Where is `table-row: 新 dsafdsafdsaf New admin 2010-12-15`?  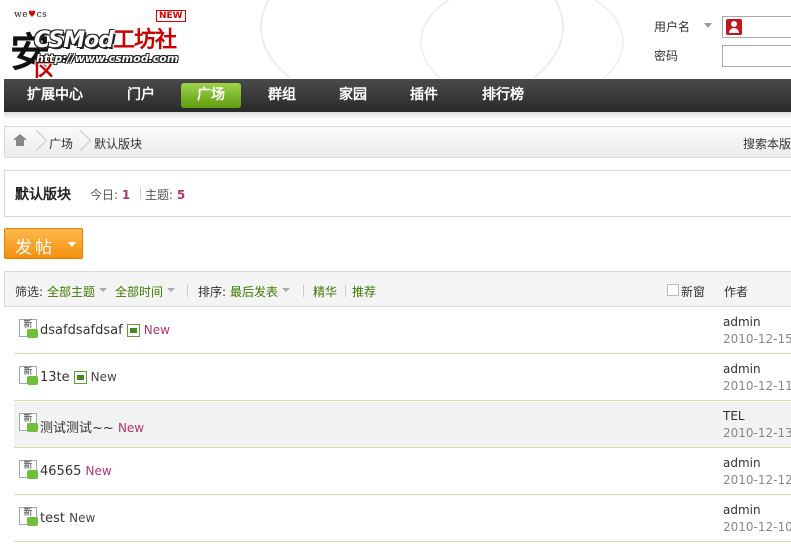 table-row: 新 dsafdsafdsaf New admin 2010-12-15 is located at coordinates (402, 331).